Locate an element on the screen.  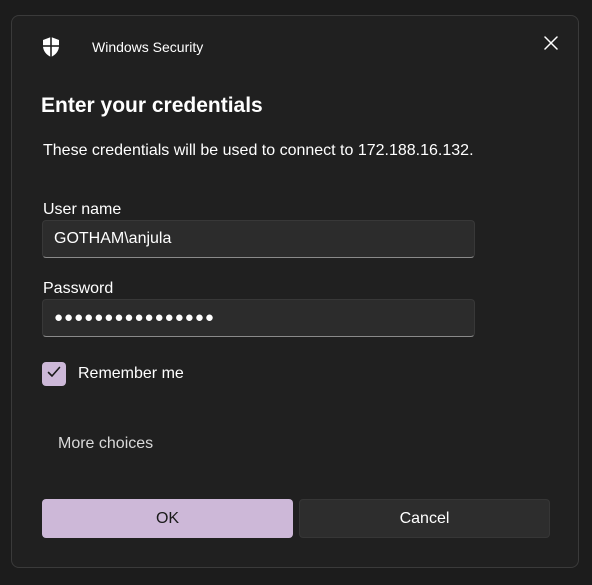
close-button is located at coordinates (551, 45).